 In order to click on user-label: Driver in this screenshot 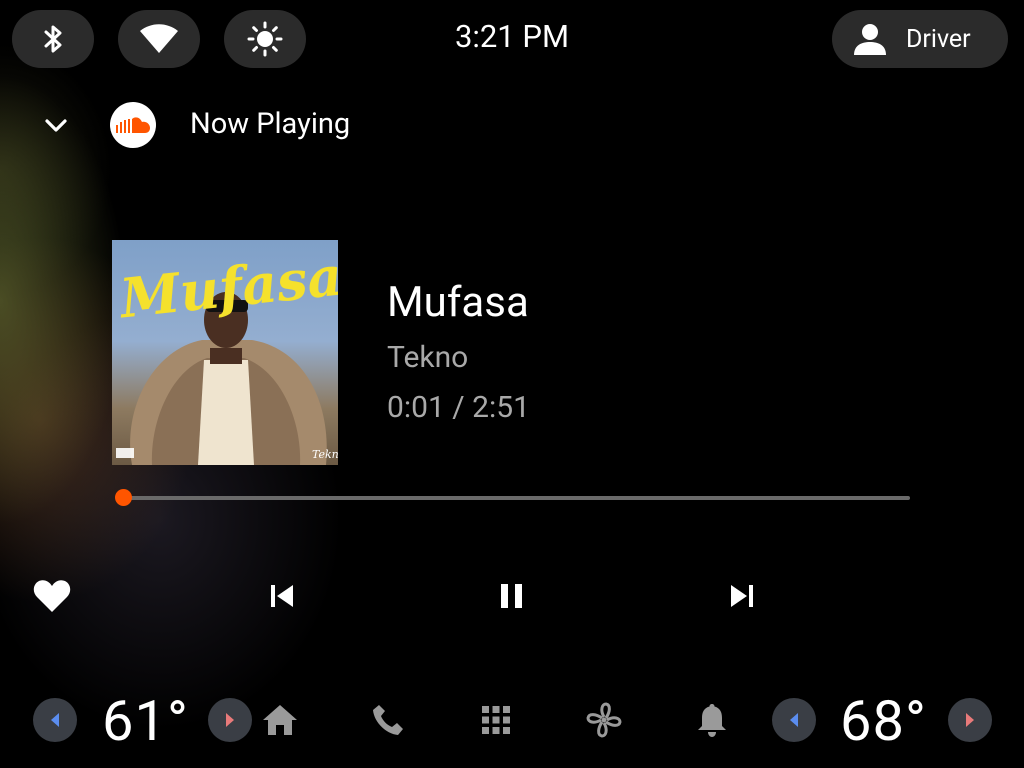, I will do `click(938, 39)`.